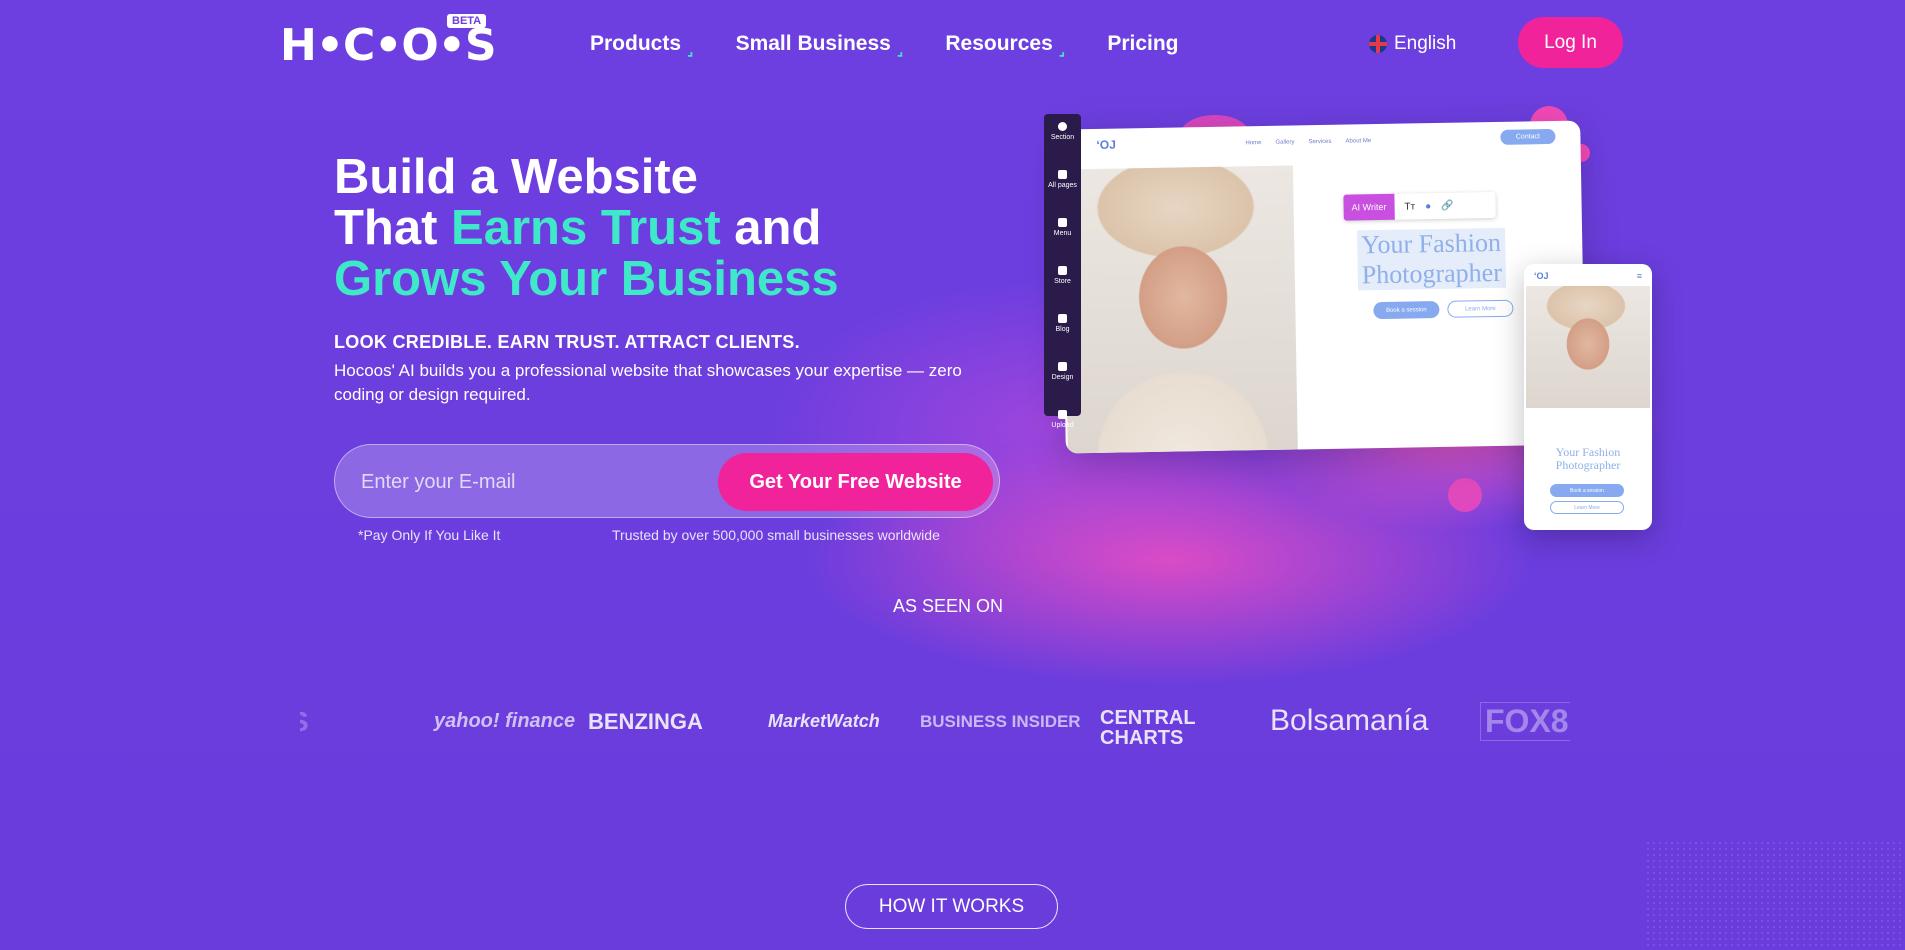 Image resolution: width=1905 pixels, height=950 pixels. What do you see at coordinates (1062, 222) in the screenshot?
I see `menu-icon` at bounding box center [1062, 222].